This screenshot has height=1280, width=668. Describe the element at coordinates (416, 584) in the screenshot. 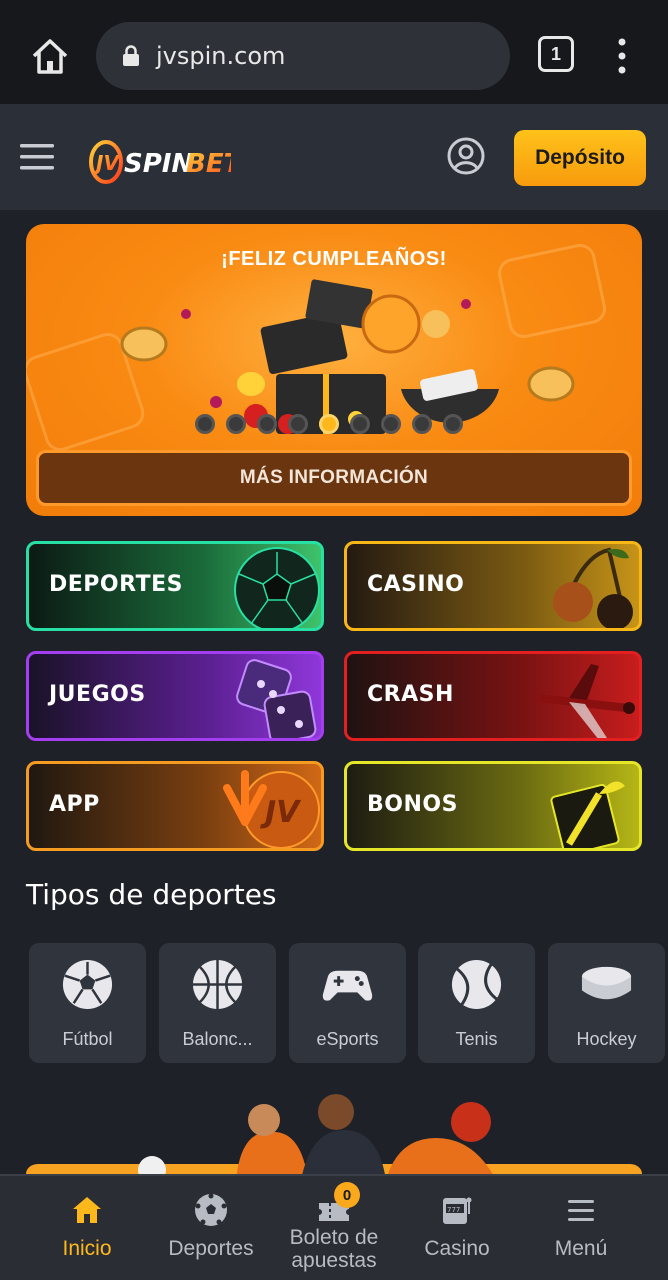

I see `tile-label: CASINO` at that location.